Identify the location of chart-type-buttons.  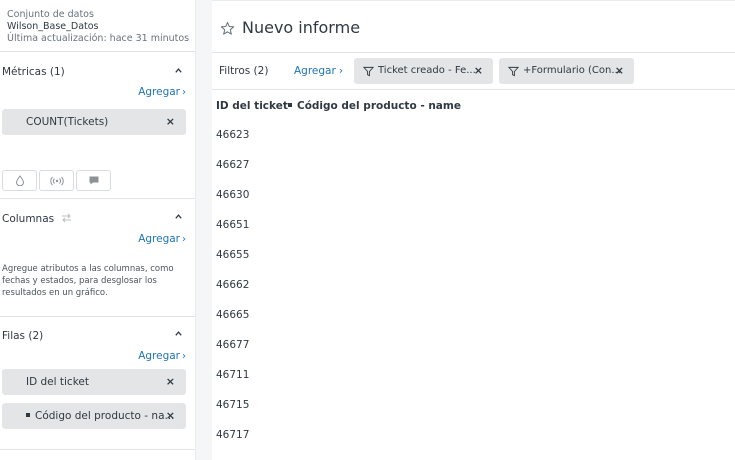
(56, 180).